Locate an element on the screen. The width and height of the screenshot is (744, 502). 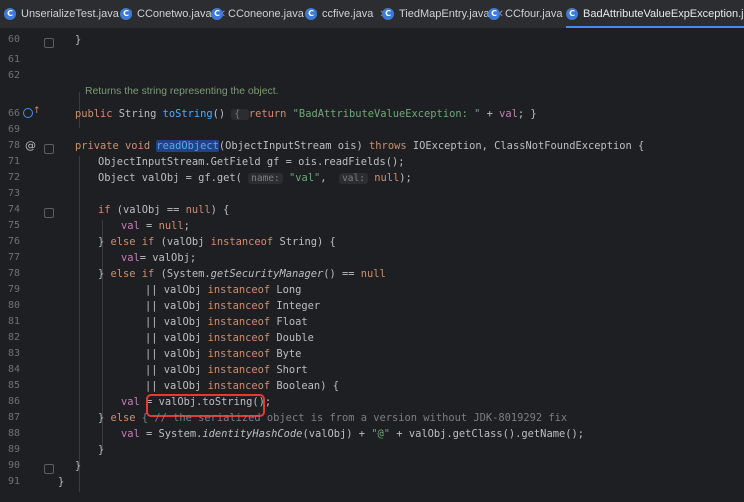
tab-label: CConetwo.java is located at coordinates (174, 14).